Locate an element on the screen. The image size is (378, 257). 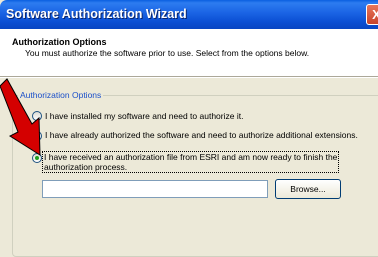
title-bar: Software Authorization Wizard X is located at coordinates (189, 14).